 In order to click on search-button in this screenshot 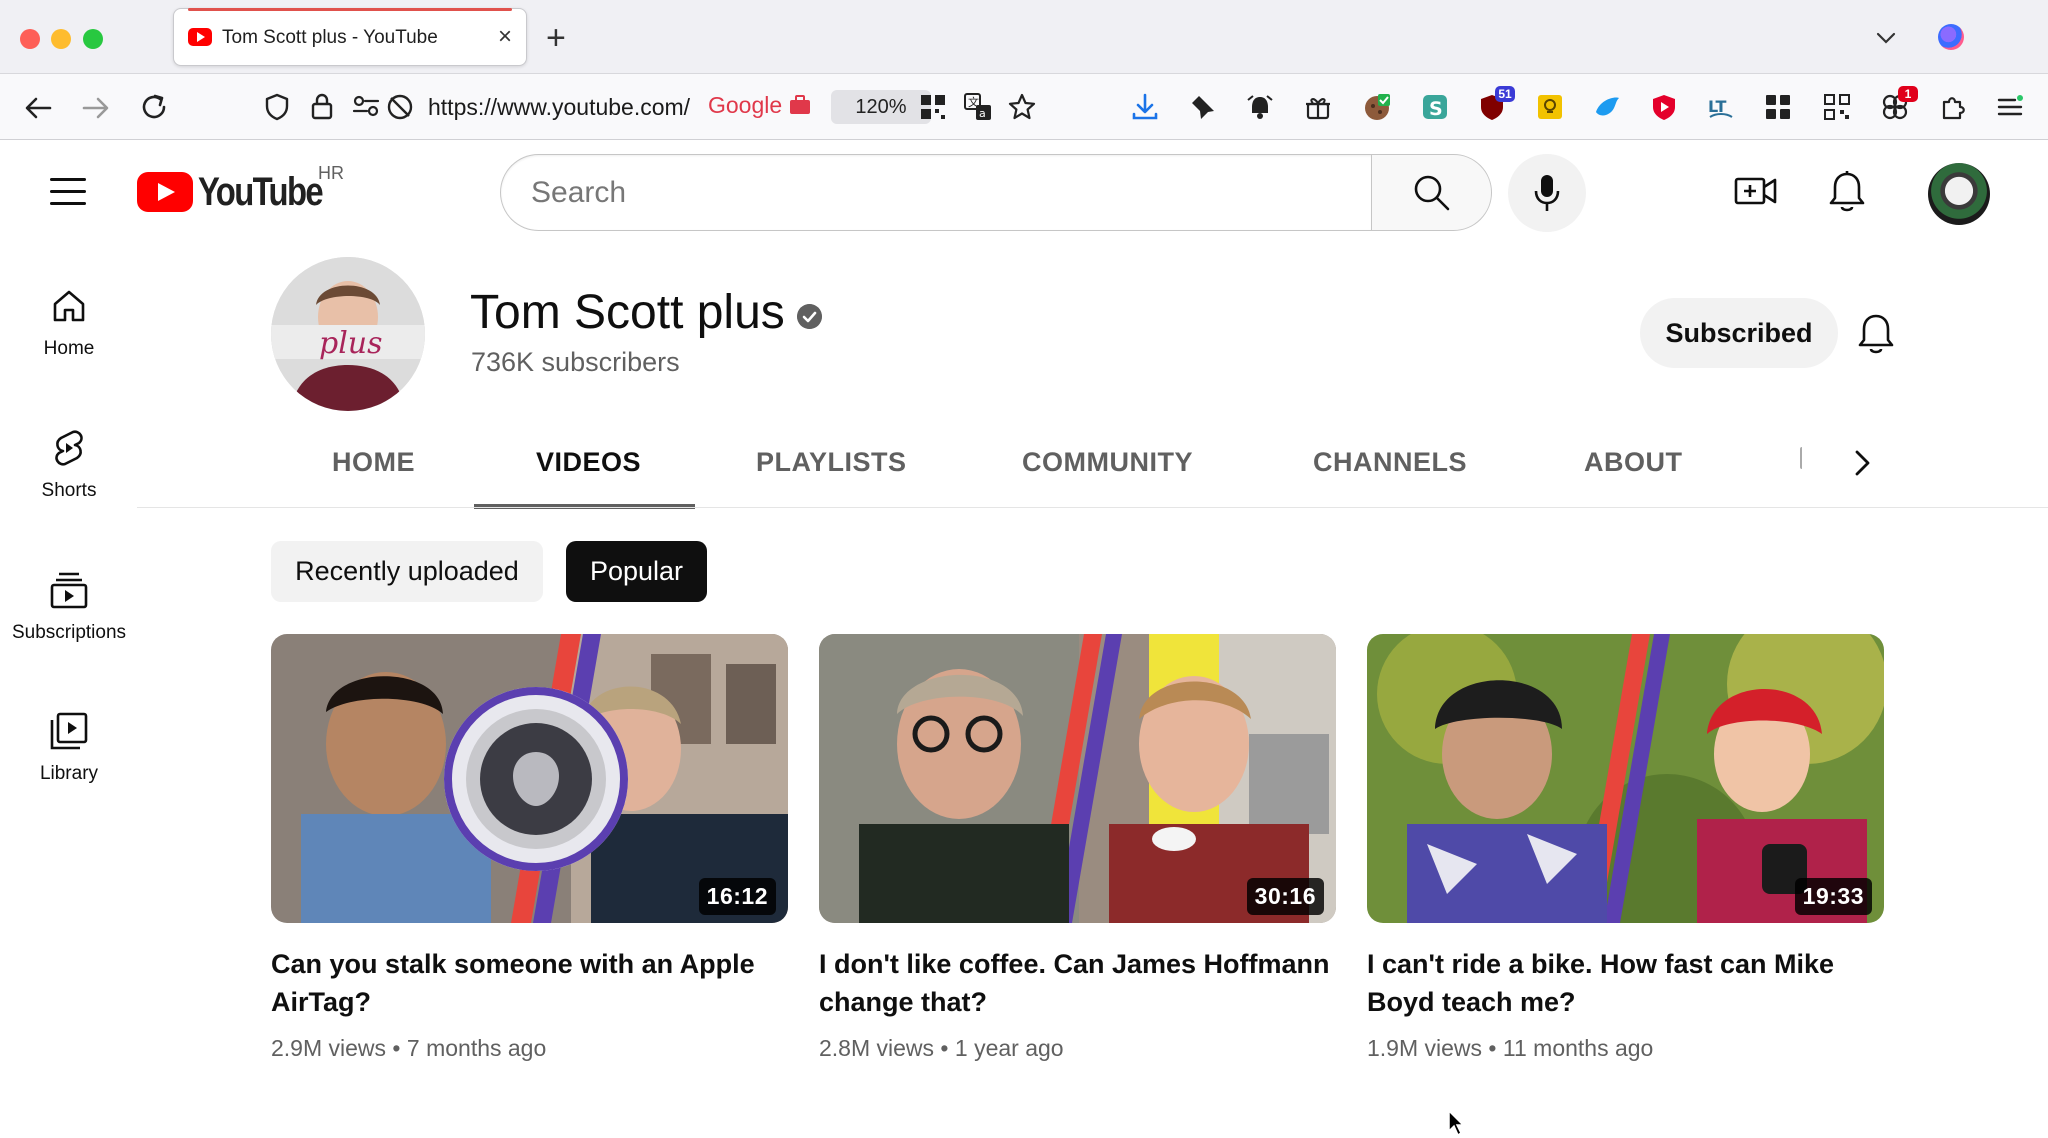, I will do `click(1431, 192)`.